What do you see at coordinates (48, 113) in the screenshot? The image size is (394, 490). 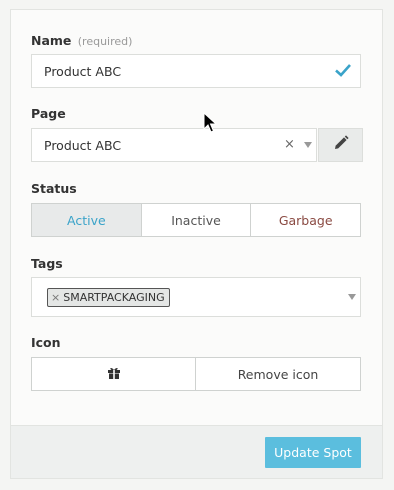 I see `page-label: Page` at bounding box center [48, 113].